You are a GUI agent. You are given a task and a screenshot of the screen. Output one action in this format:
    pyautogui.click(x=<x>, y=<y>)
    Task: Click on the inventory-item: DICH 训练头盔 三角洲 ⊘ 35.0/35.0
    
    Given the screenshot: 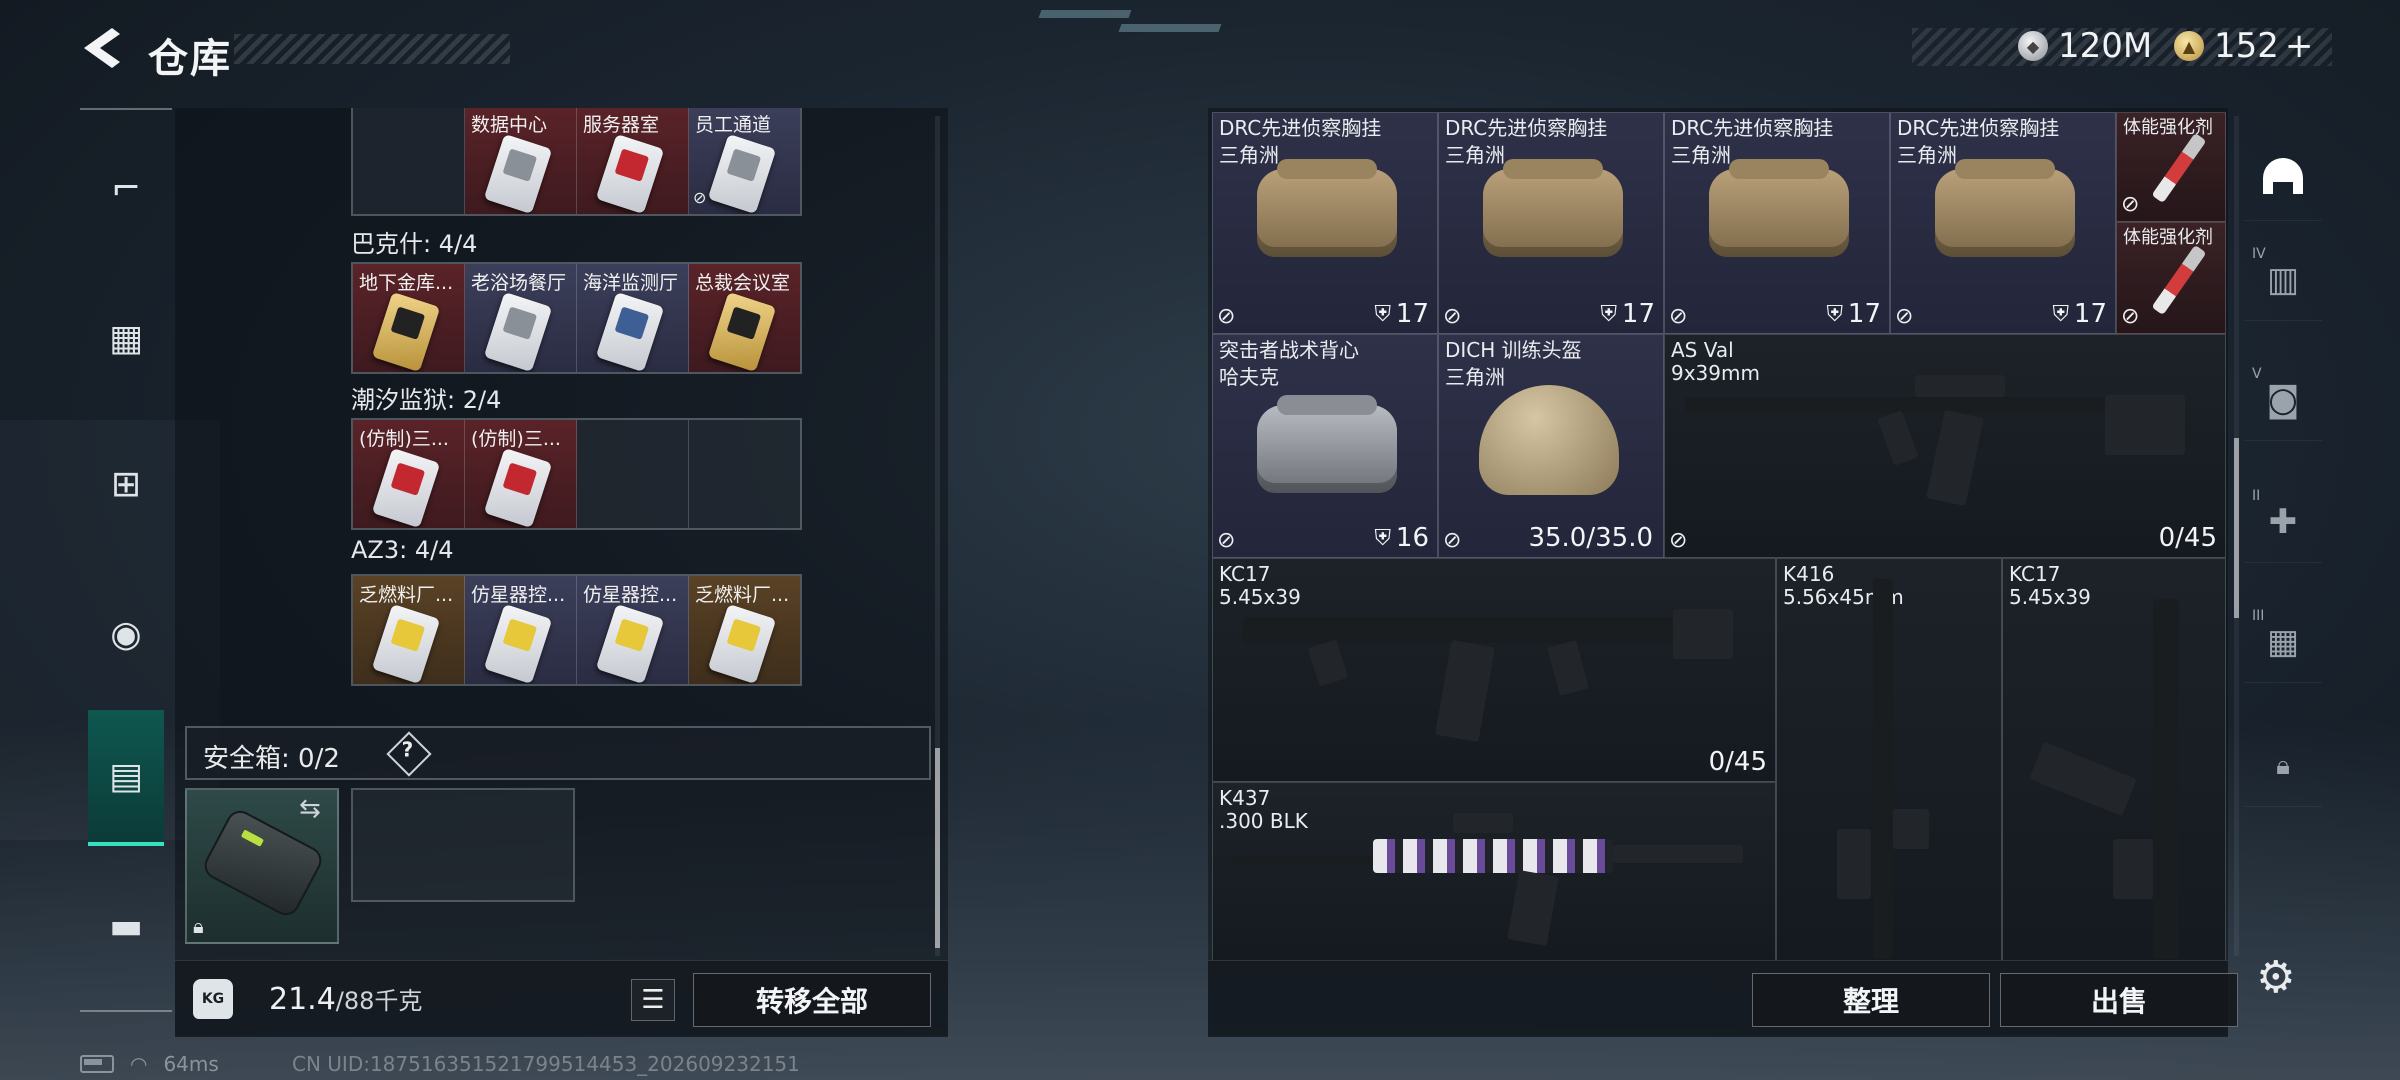 What is the action you would take?
    pyautogui.click(x=1551, y=446)
    